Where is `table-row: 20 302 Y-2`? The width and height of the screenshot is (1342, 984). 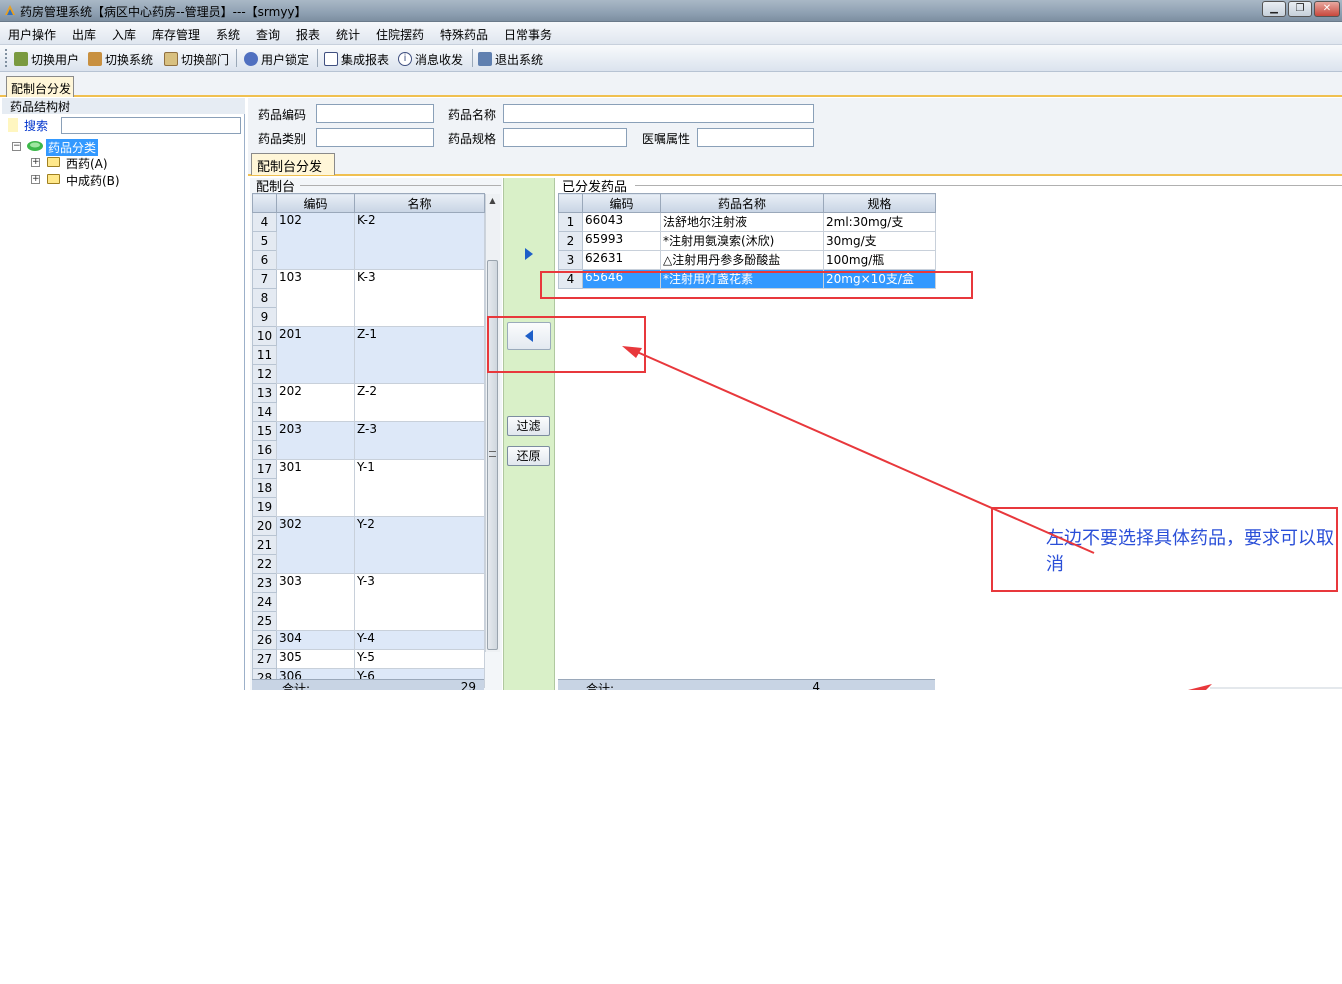 table-row: 20 302 Y-2 is located at coordinates (368, 545).